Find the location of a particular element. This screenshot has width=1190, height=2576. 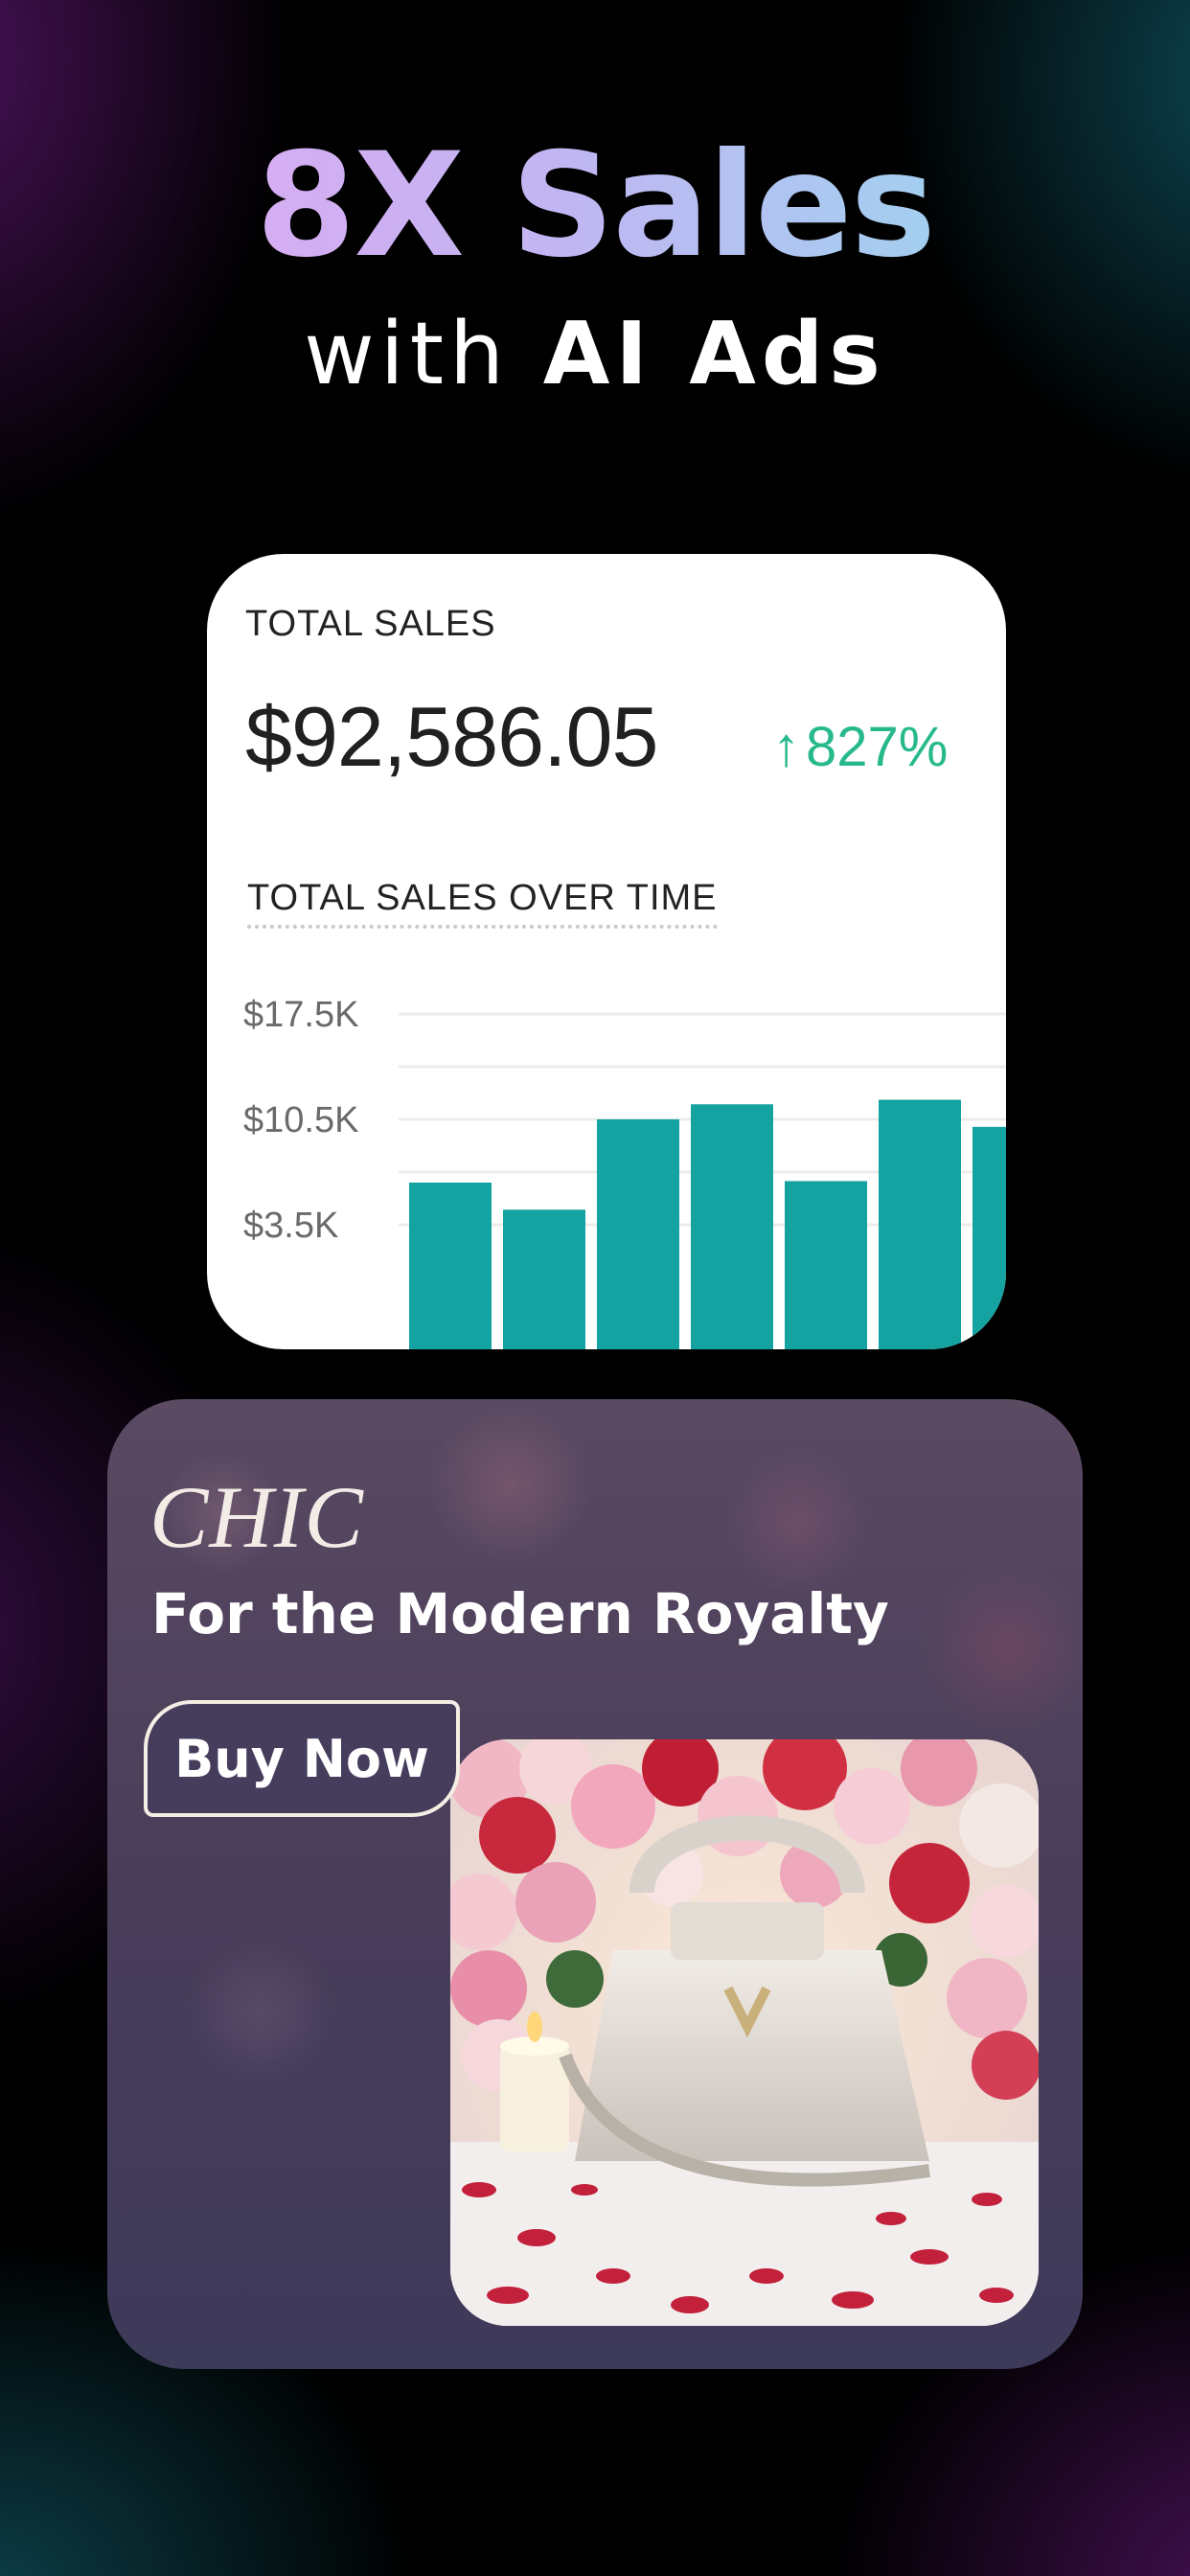

buy-now-button: Buy Now is located at coordinates (302, 1759).